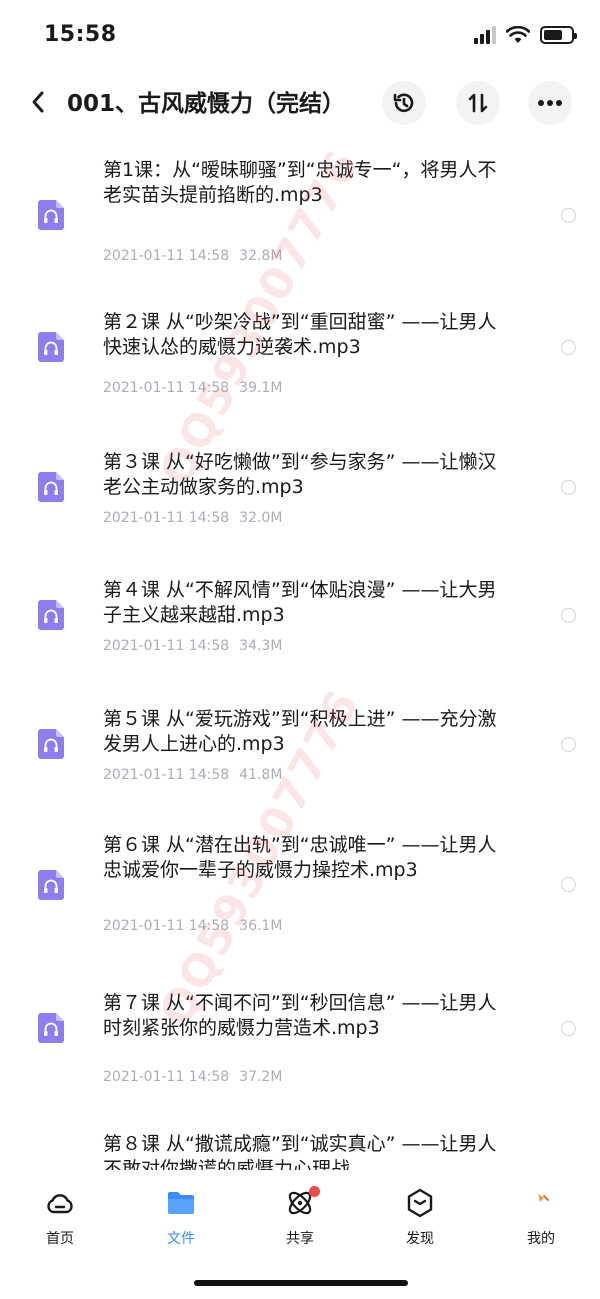  I want to click on more-icon, so click(550, 103).